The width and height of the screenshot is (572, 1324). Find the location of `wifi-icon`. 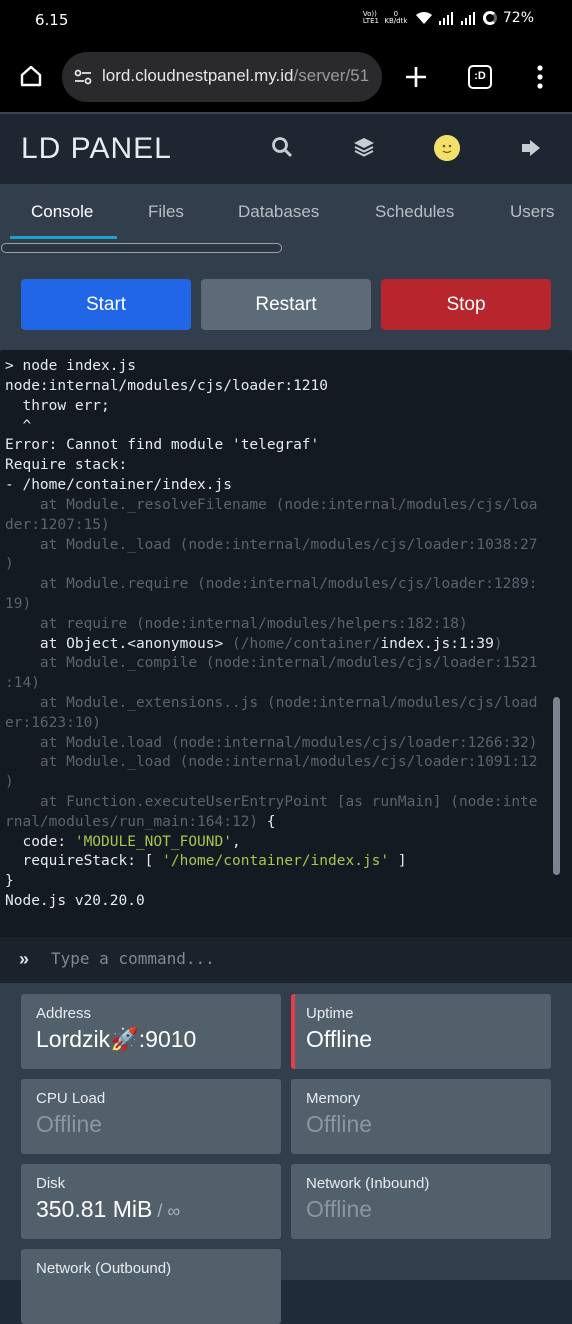

wifi-icon is located at coordinates (423, 17).